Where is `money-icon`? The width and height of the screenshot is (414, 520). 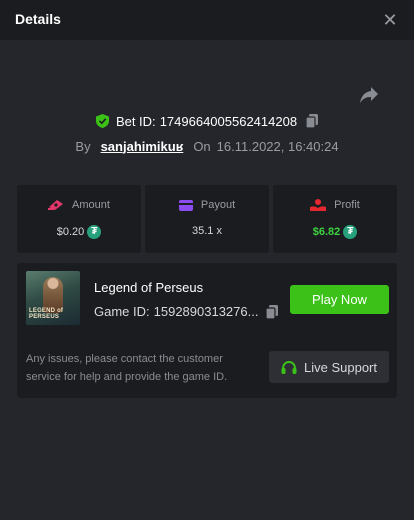 money-icon is located at coordinates (56, 205).